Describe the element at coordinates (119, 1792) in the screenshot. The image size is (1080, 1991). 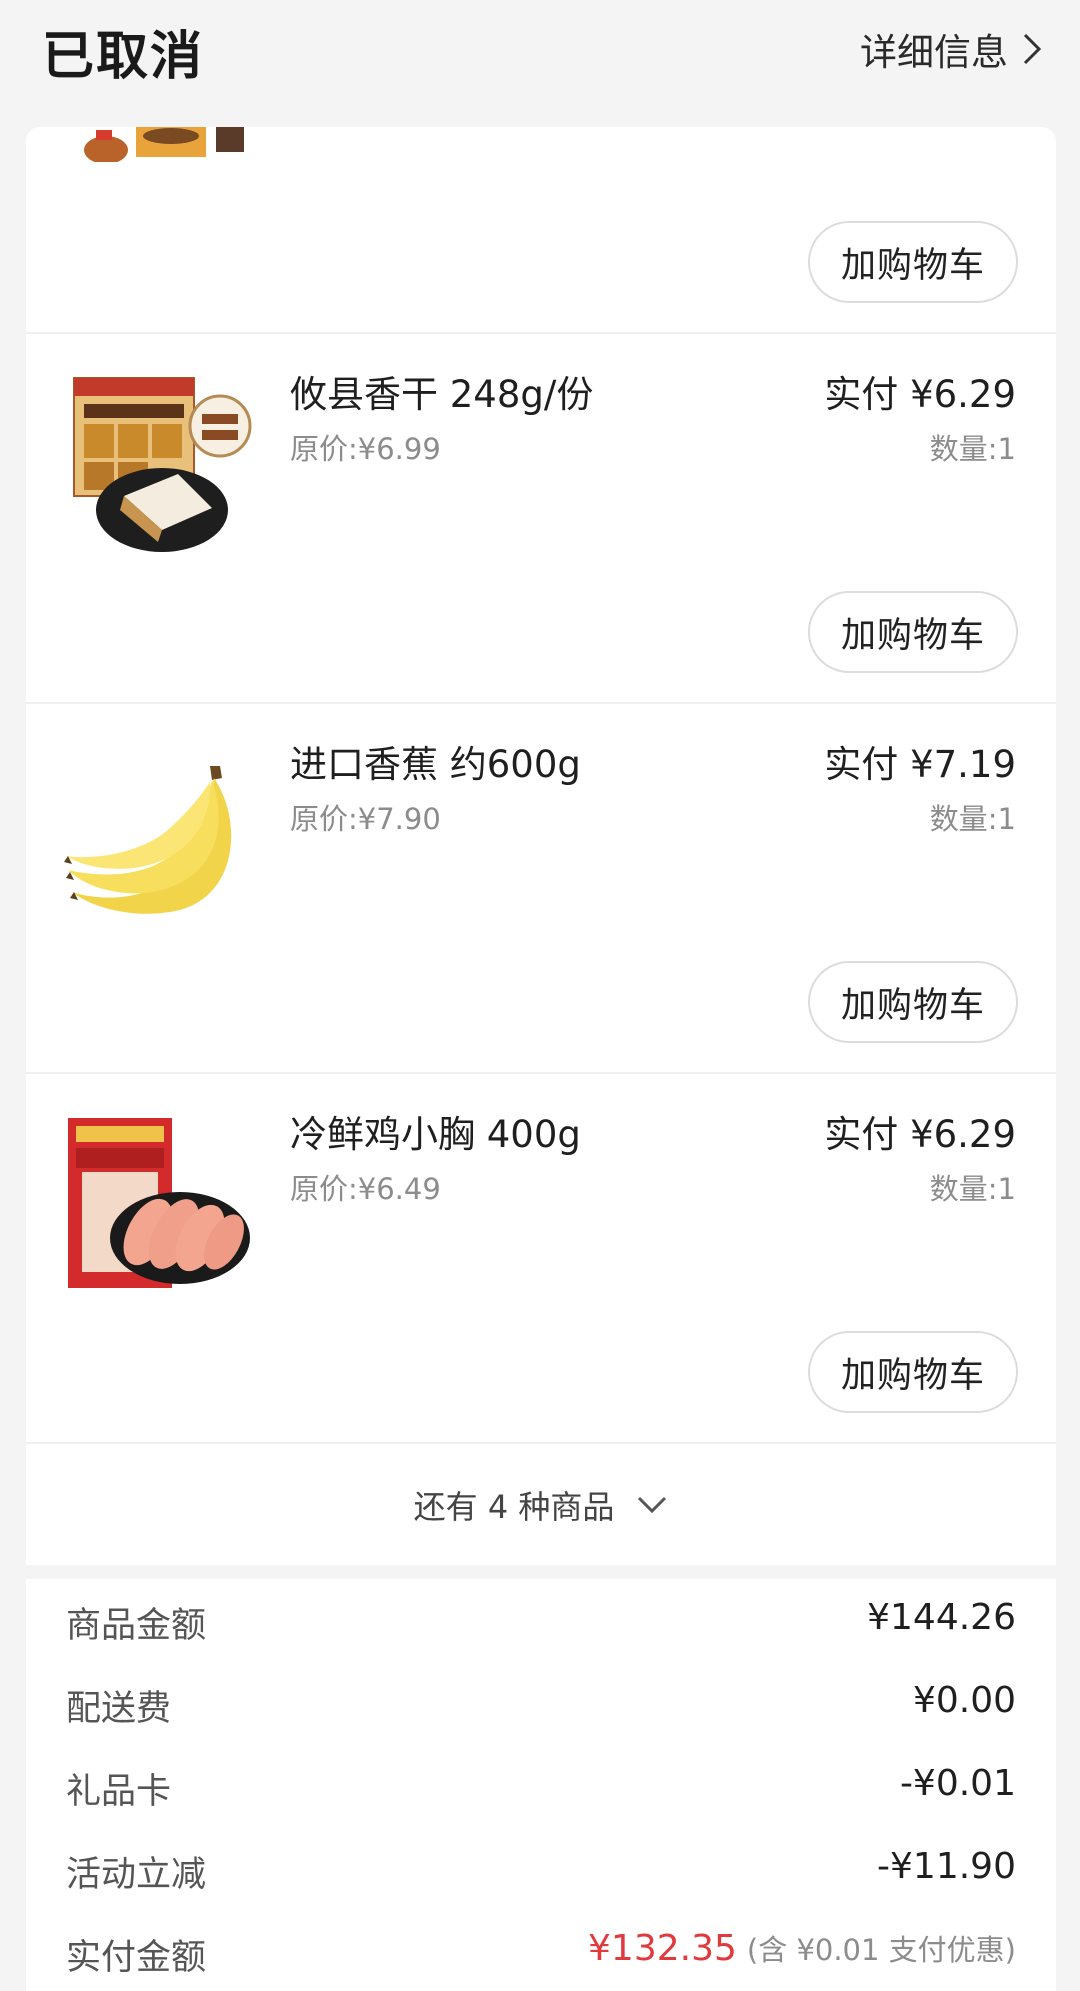
I see `gift-card-label: 礼品卡` at that location.